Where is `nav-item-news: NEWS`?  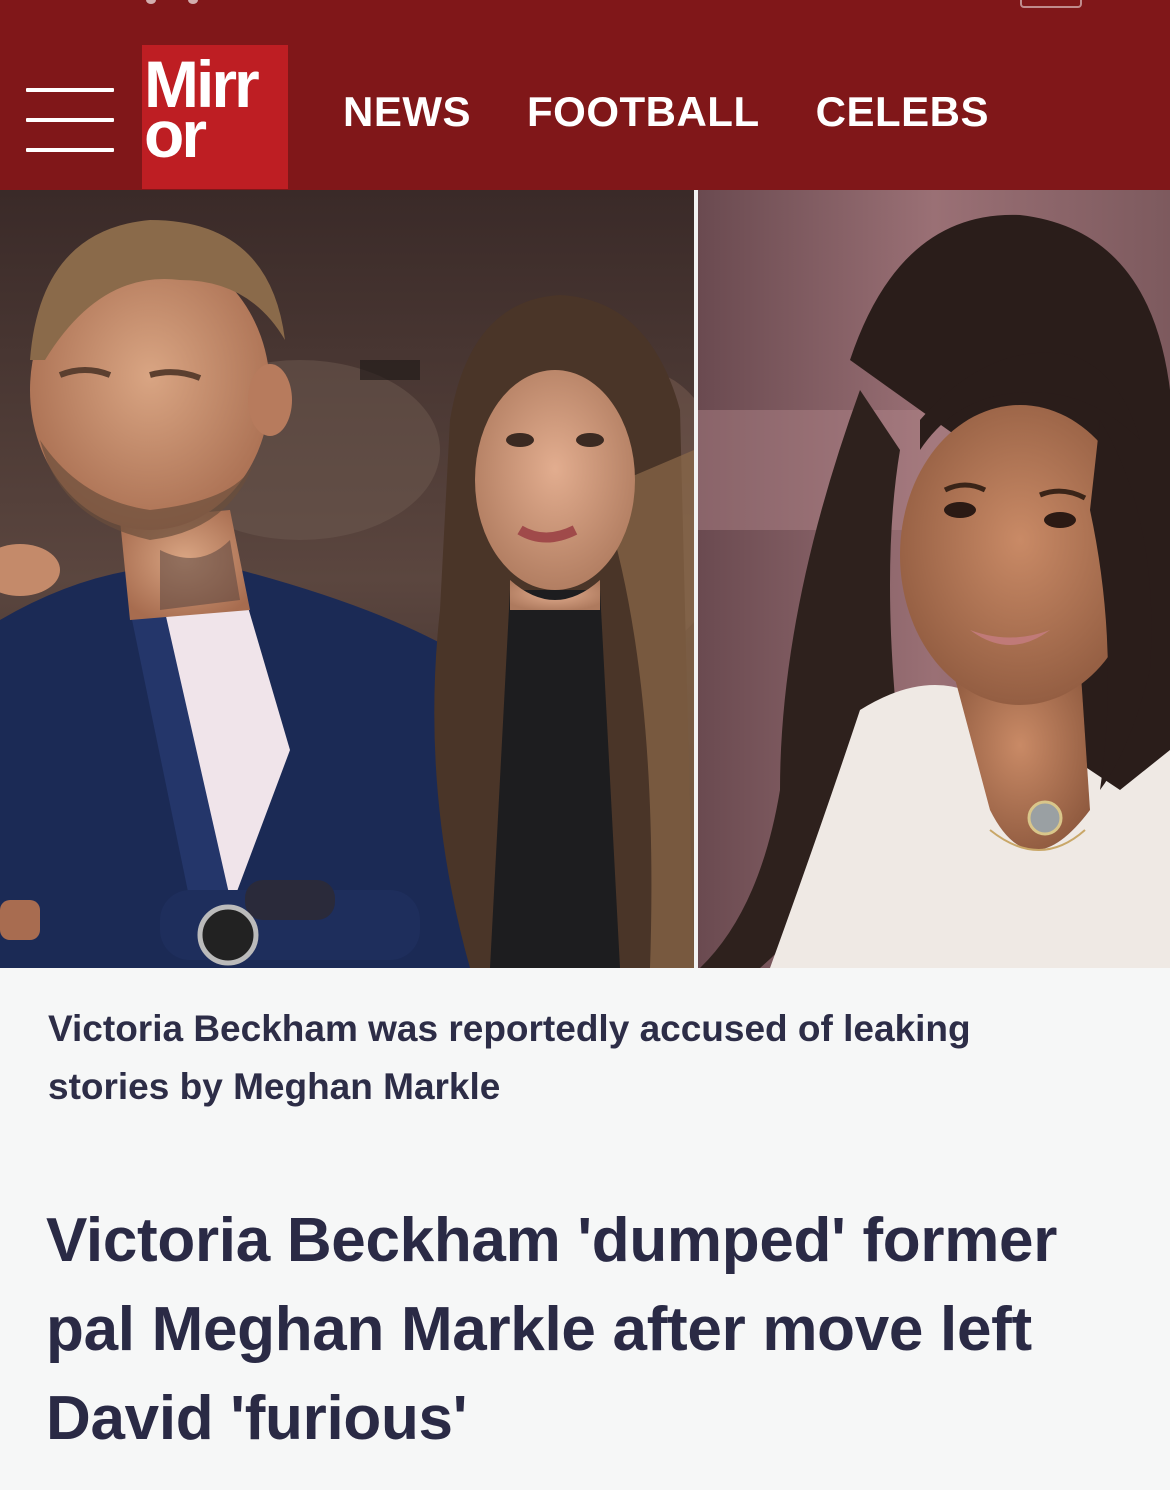 nav-item-news: NEWS is located at coordinates (407, 112).